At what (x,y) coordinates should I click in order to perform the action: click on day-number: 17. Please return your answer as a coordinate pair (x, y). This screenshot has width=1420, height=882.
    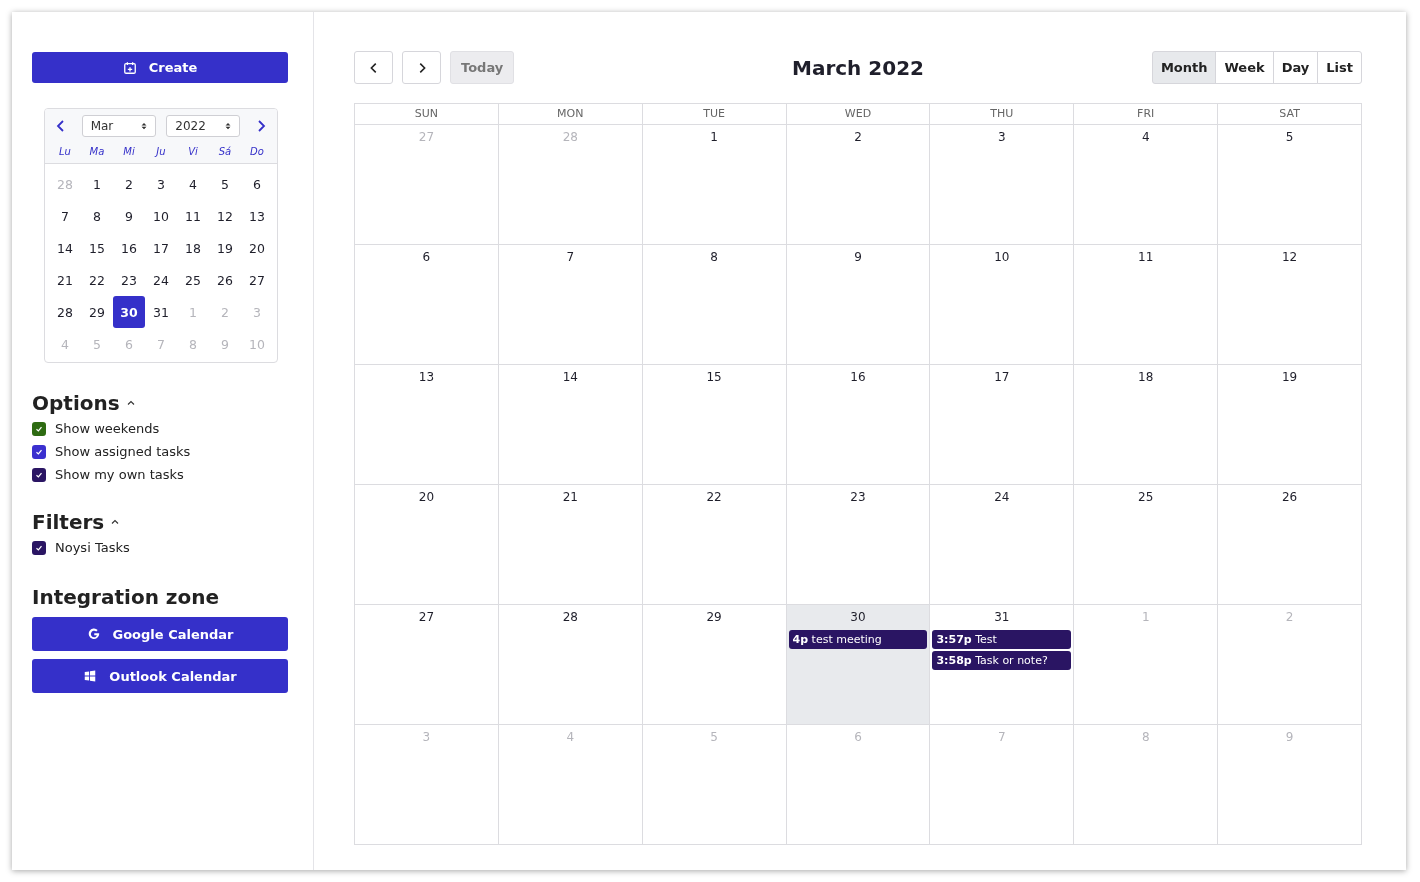
    Looking at the image, I should click on (1002, 376).